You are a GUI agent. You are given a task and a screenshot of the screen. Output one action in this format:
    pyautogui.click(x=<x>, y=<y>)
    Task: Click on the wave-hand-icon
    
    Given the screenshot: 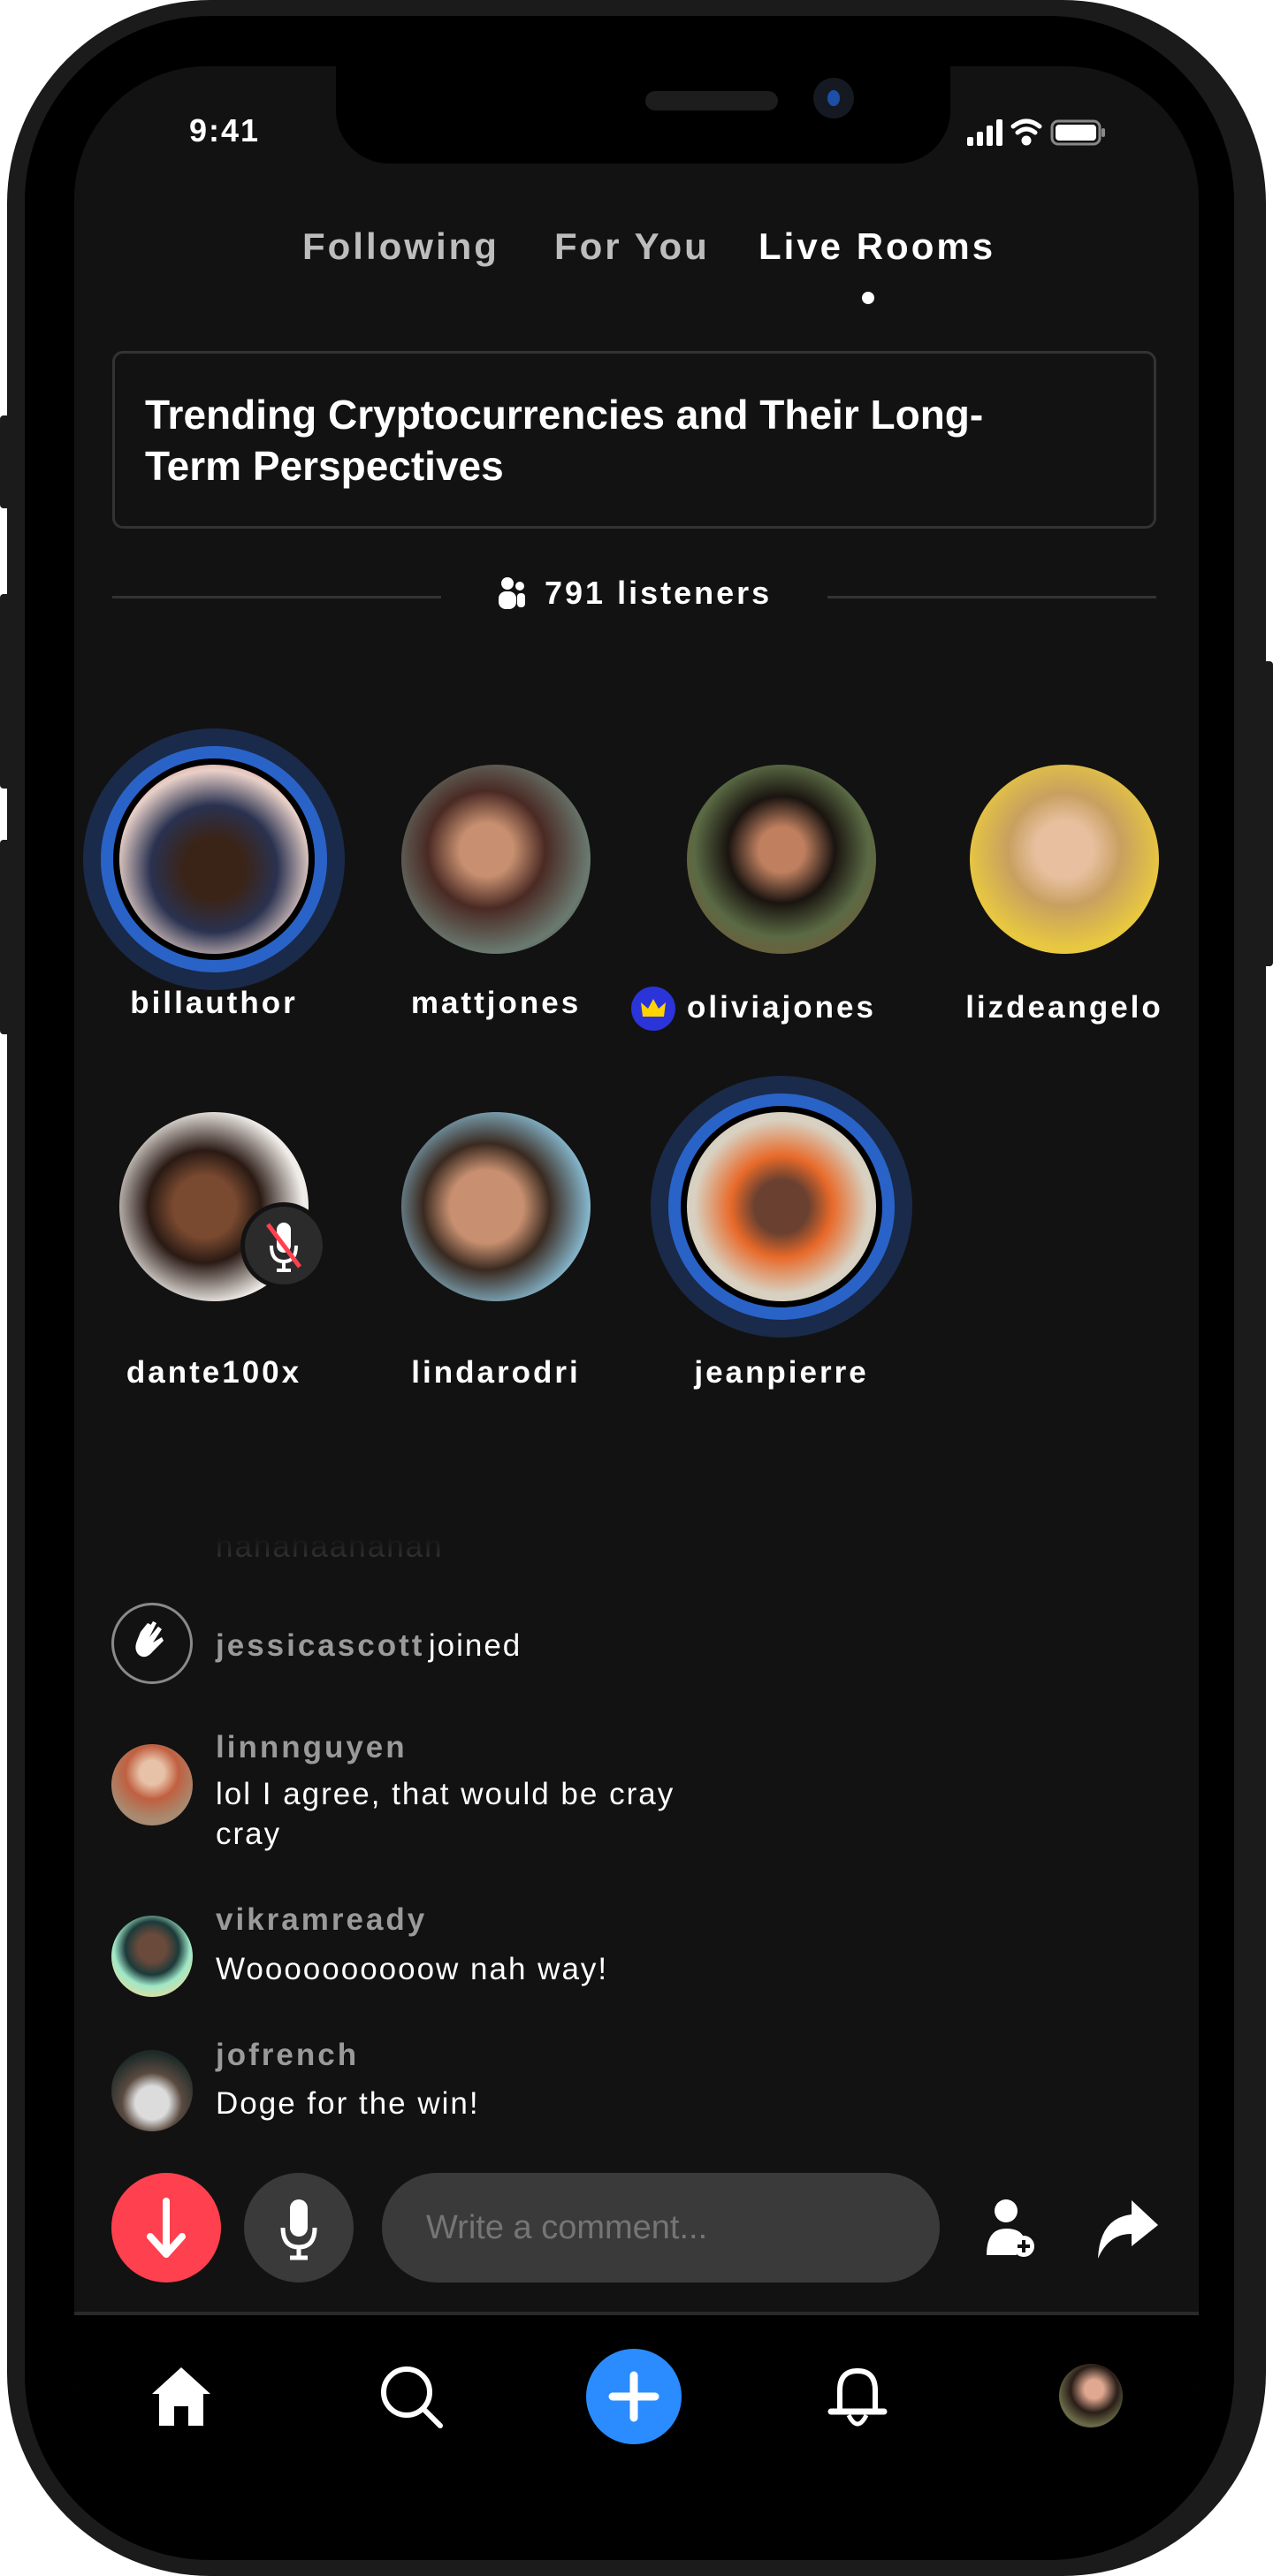 What is the action you would take?
    pyautogui.click(x=152, y=1643)
    